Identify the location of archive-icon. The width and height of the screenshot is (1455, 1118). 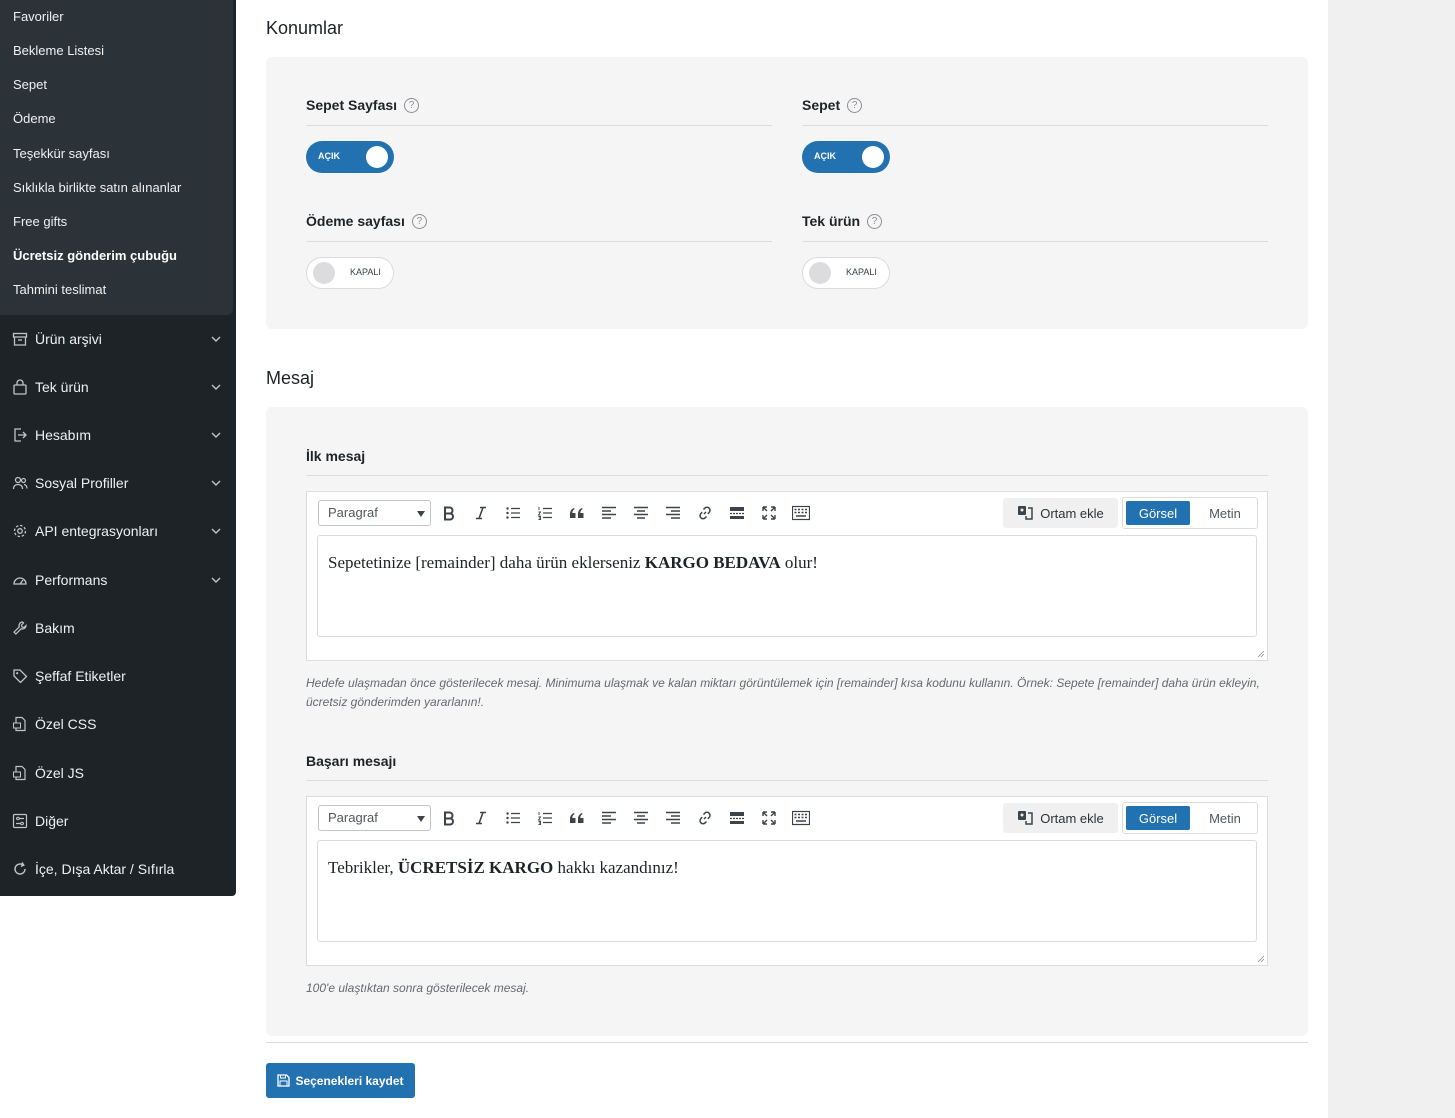
(20, 339).